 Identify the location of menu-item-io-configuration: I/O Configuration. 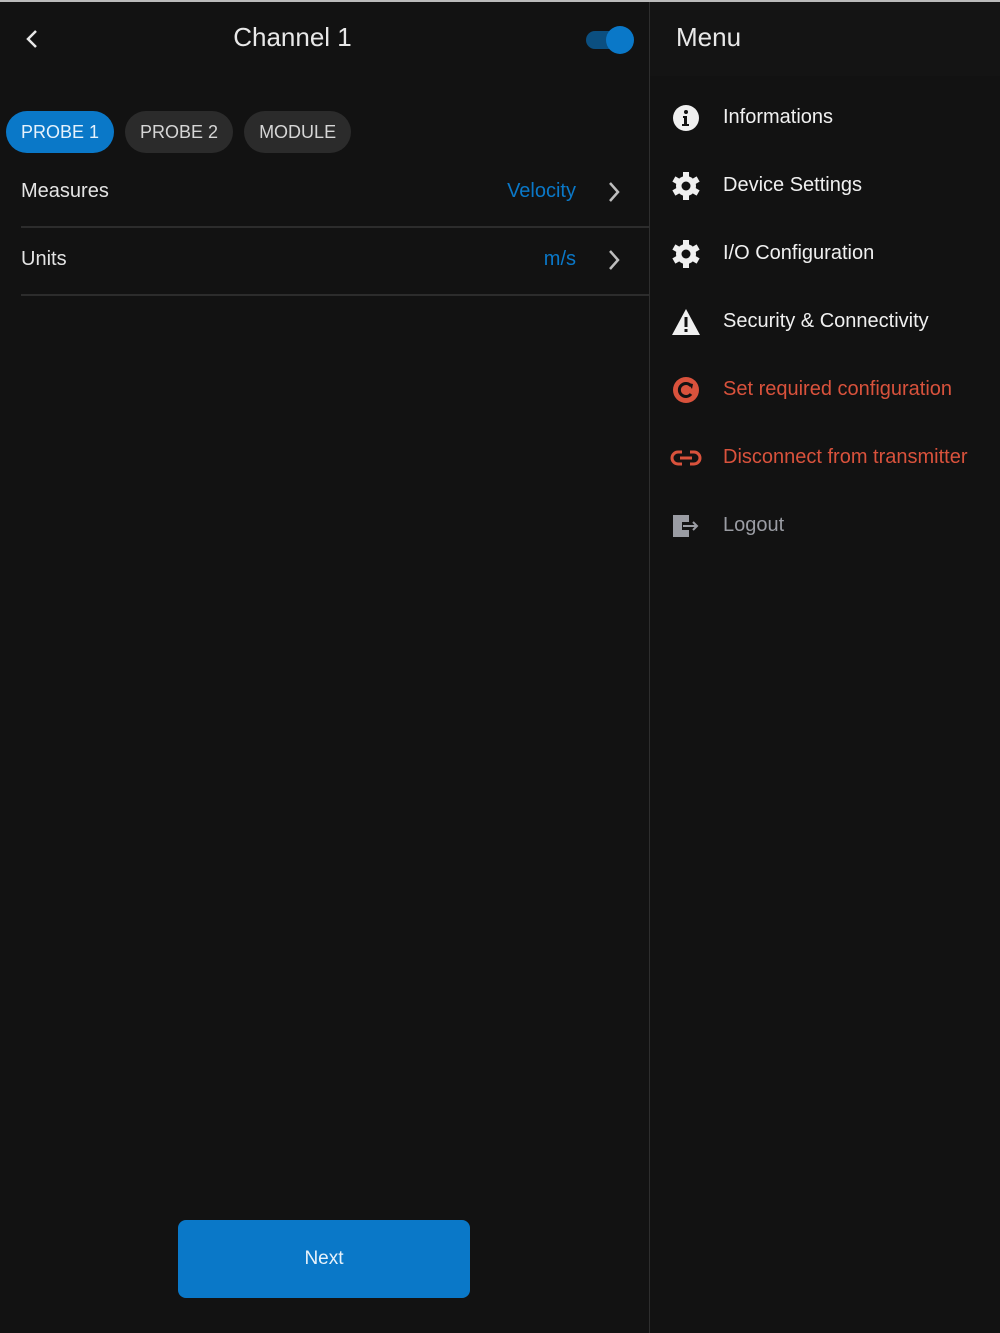
(825, 254).